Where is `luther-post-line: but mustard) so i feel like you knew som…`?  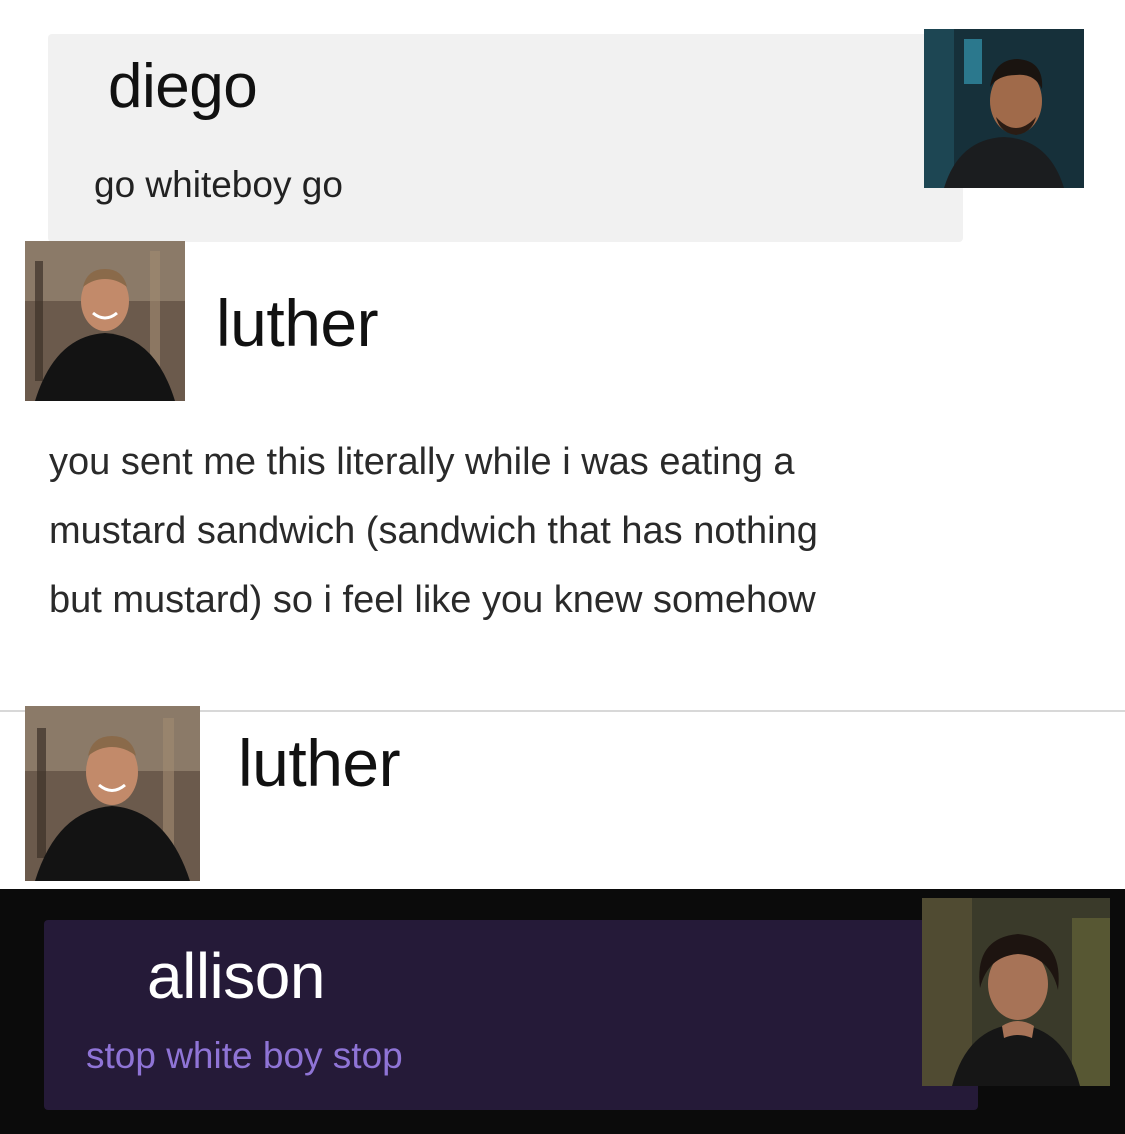 luther-post-line: but mustard) so i feel like you knew som… is located at coordinates (432, 600).